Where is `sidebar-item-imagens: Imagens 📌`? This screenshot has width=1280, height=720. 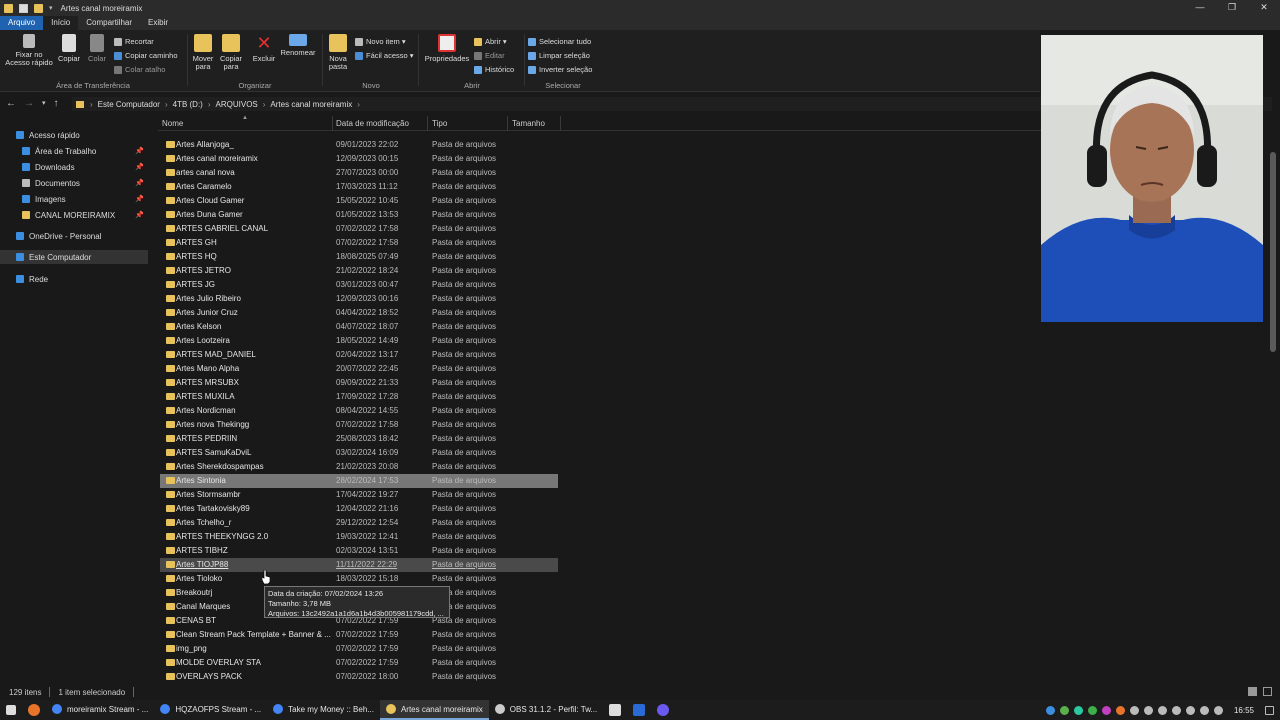 sidebar-item-imagens: Imagens 📌 is located at coordinates (74, 199).